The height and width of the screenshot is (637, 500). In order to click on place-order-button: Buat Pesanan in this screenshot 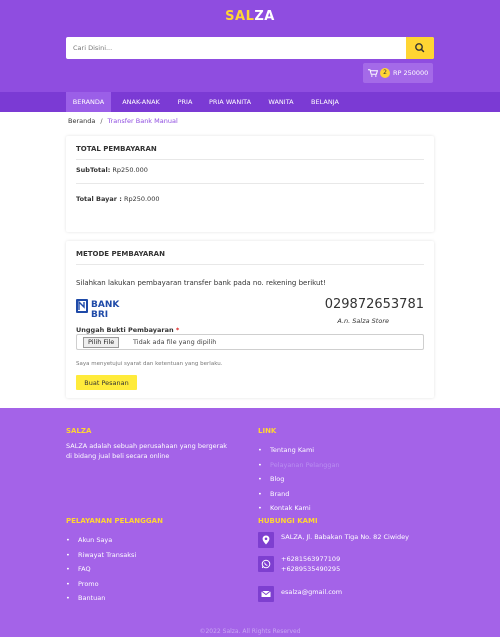, I will do `click(106, 382)`.